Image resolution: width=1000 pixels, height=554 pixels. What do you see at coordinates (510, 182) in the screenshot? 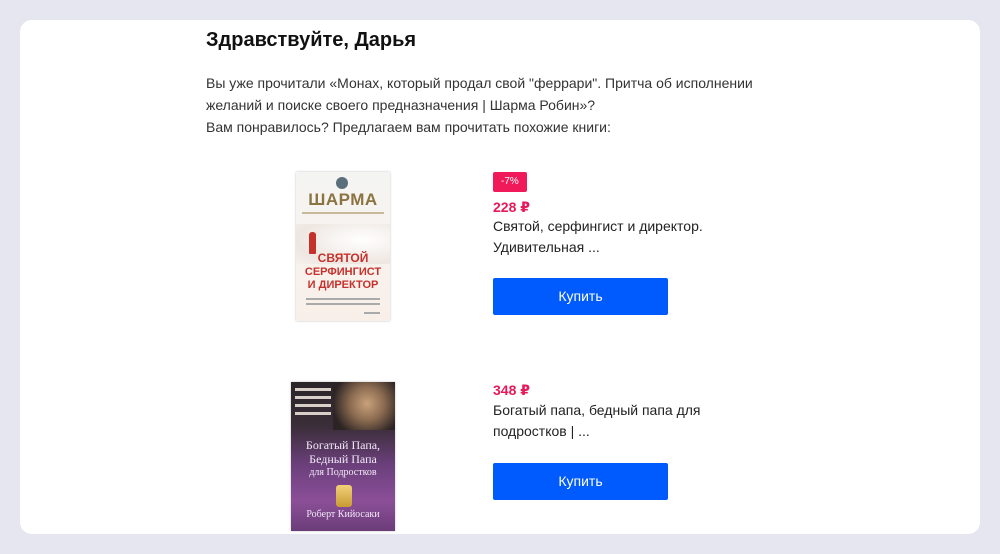
I see `discount-badge: -7%` at bounding box center [510, 182].